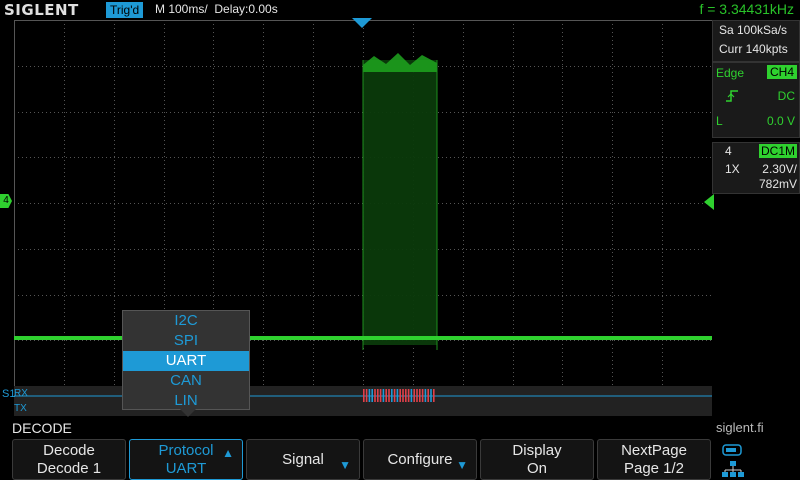 Image resolution: width=800 pixels, height=480 pixels. Describe the element at coordinates (186, 341) in the screenshot. I see `protocol-option-spi: SPI` at that location.